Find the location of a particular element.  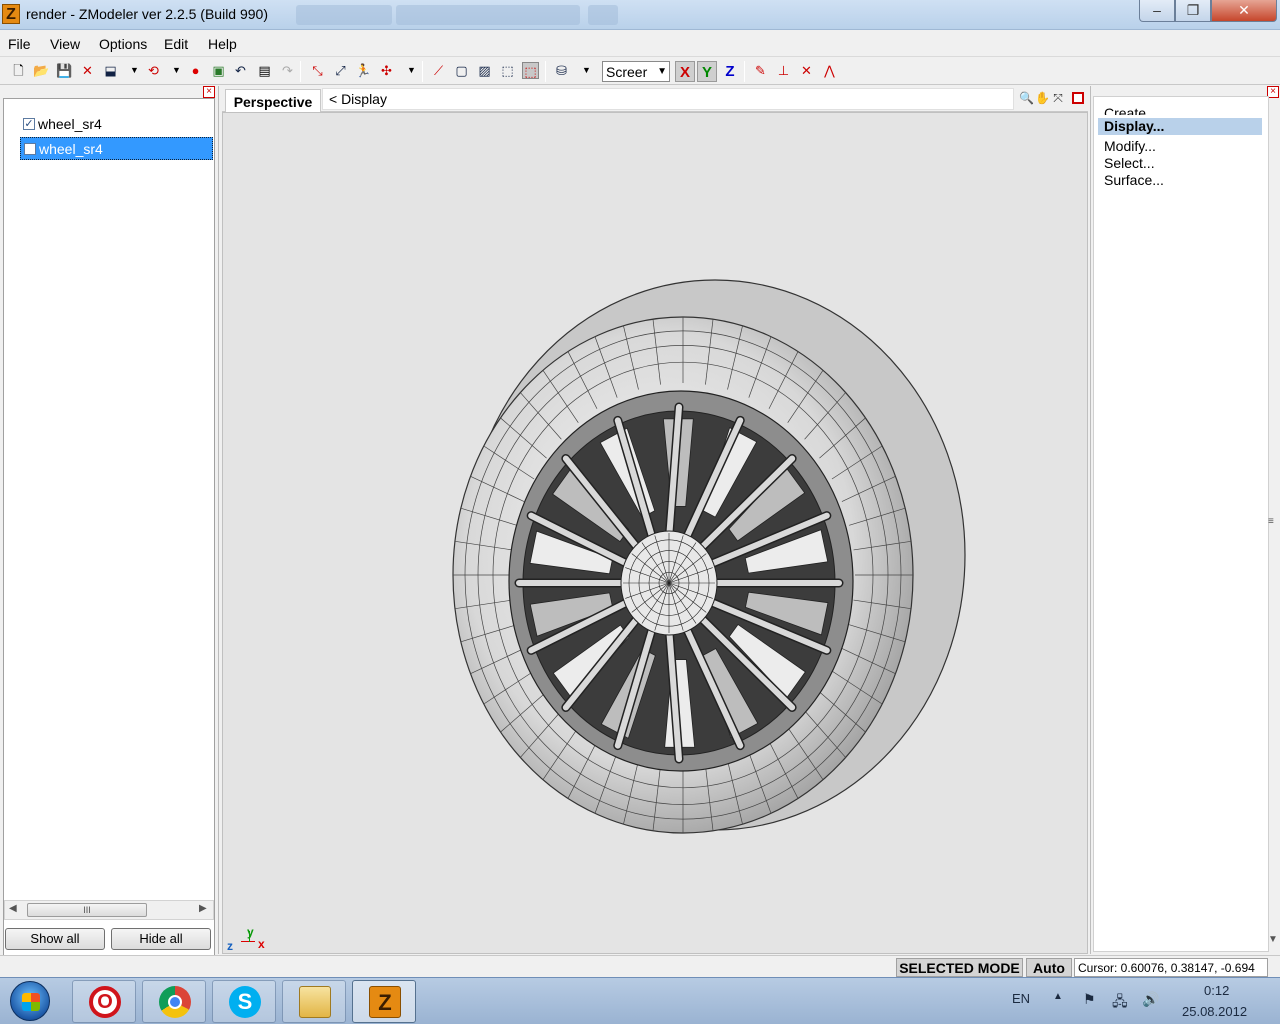

window-title: render - ZModeler ver 2.2.5 (Build 990) is located at coordinates (147, 14).